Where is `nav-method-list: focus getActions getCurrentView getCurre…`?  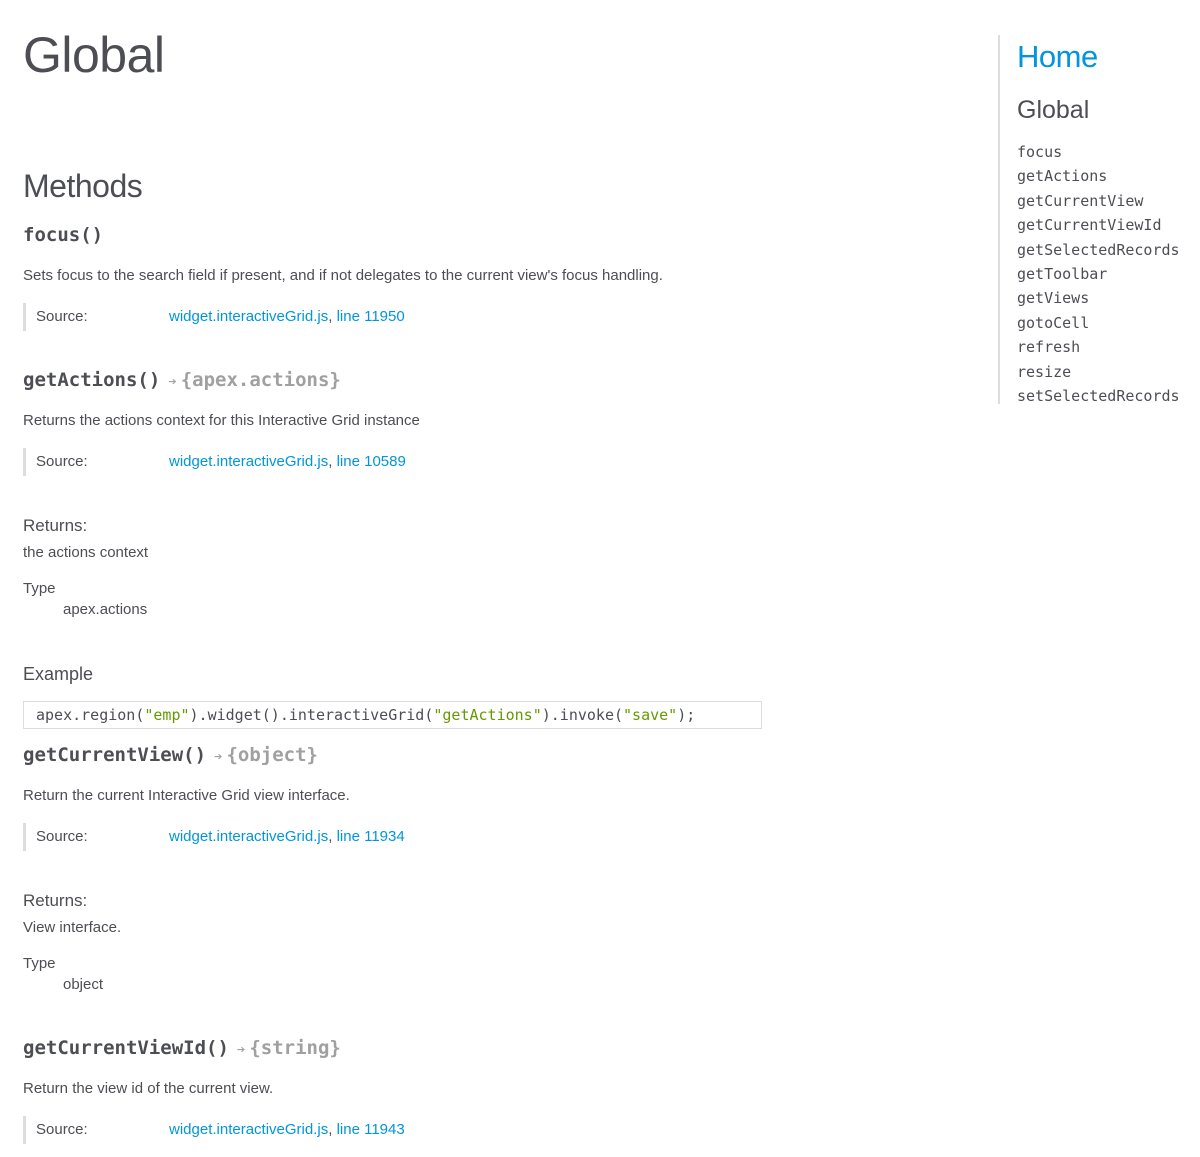 nav-method-list: focus getActions getCurrentView getCurre… is located at coordinates (1098, 274).